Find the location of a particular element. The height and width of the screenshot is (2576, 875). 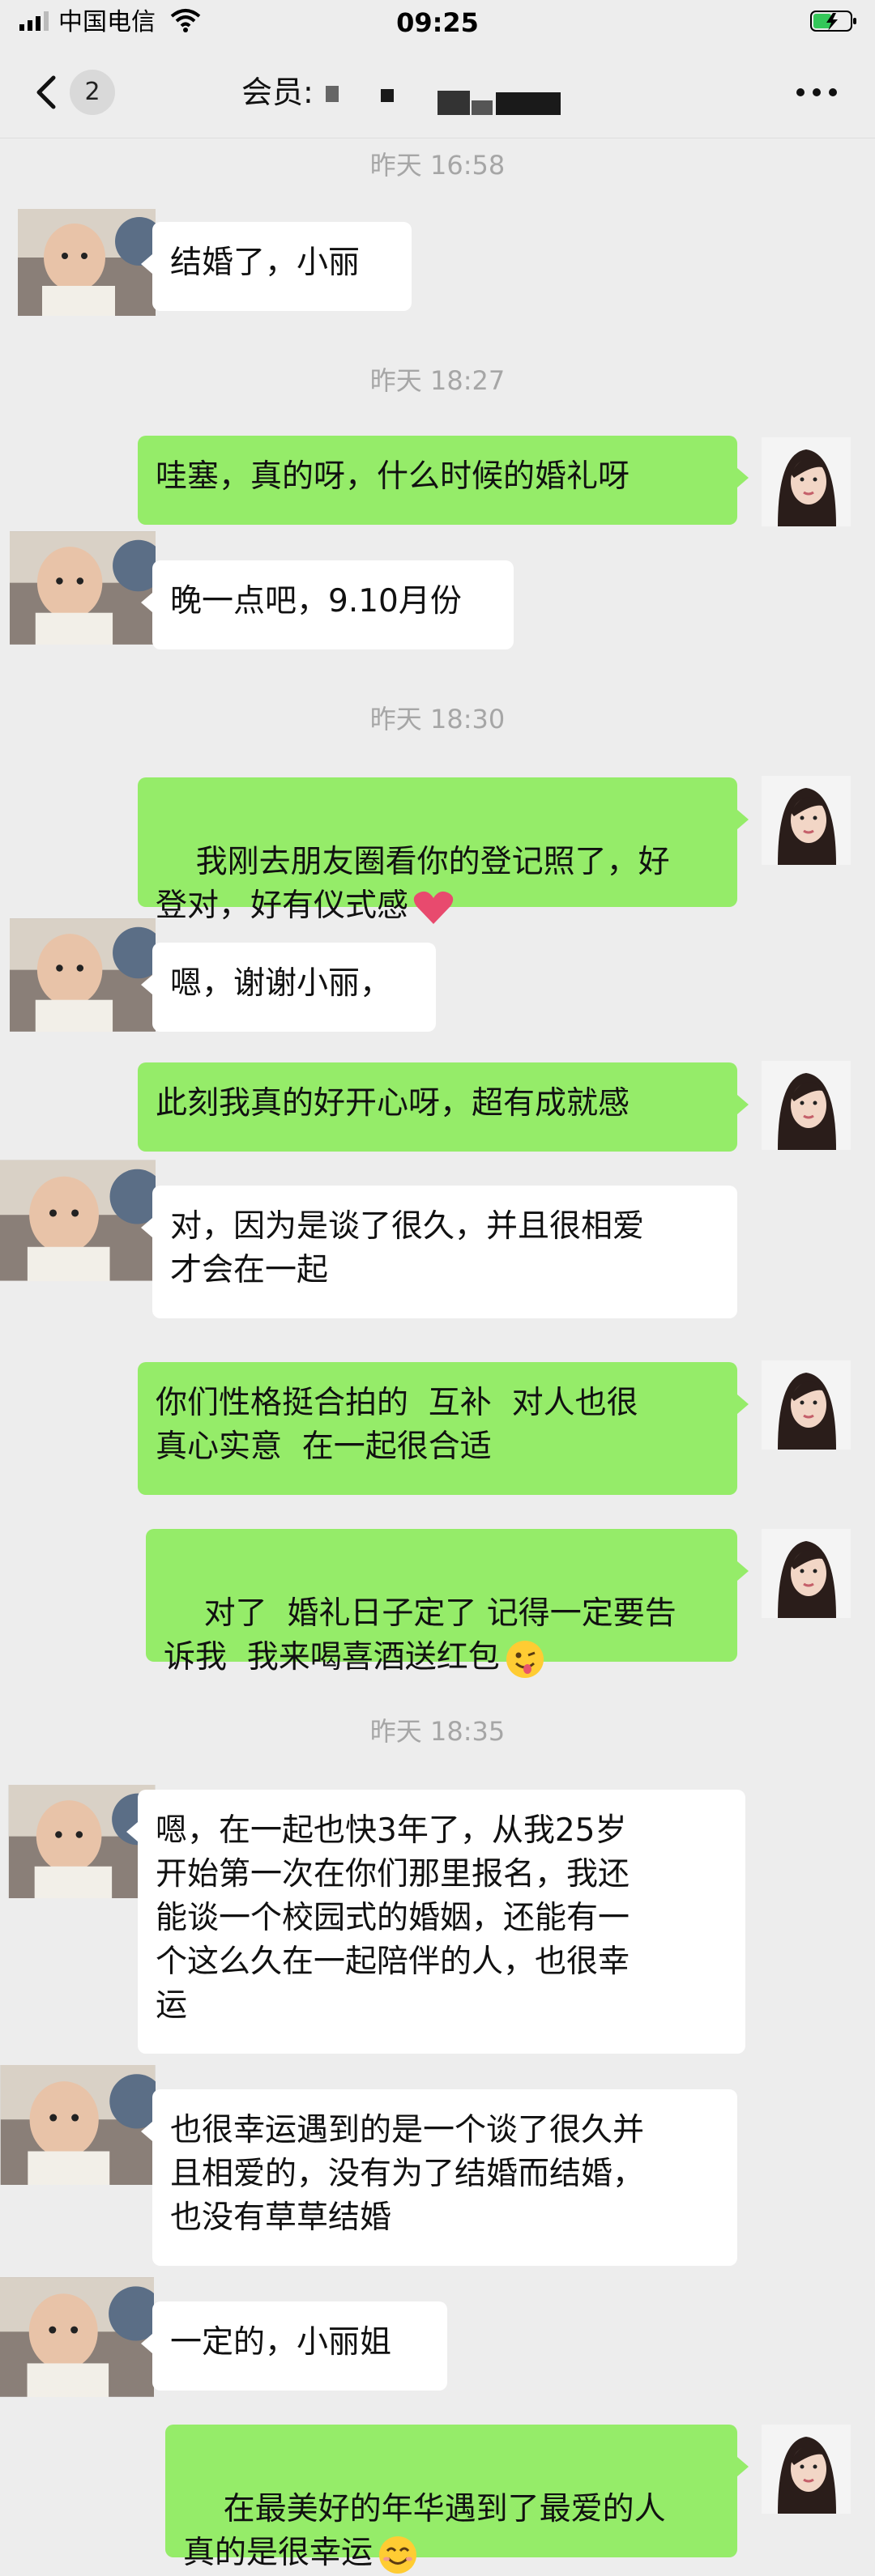

smile-emoji-icon is located at coordinates (398, 2555).